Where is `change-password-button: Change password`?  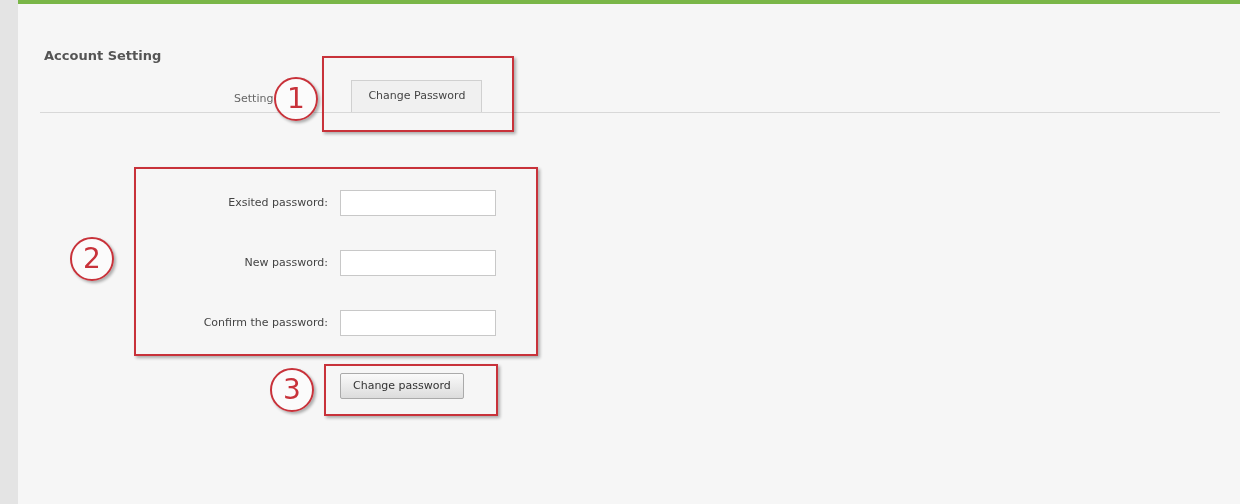
change-password-button: Change password is located at coordinates (402, 386).